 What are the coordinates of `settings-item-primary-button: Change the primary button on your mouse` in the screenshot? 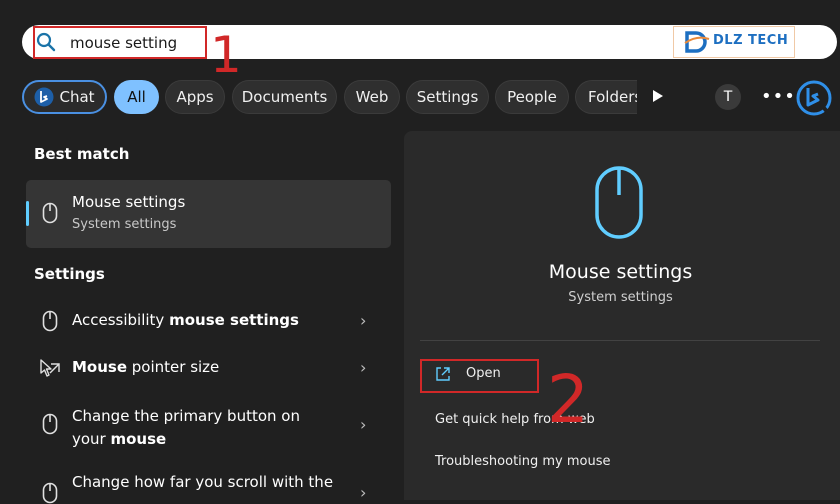 It's located at (186, 428).